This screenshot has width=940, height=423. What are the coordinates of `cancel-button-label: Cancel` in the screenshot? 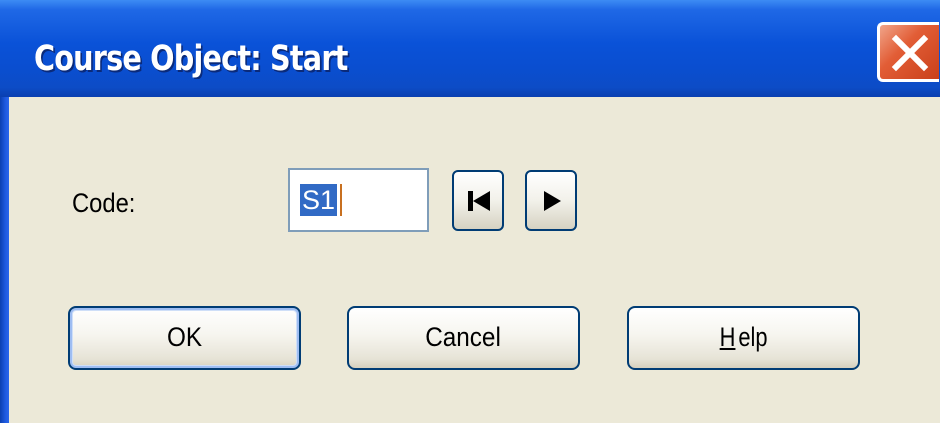 It's located at (463, 337).